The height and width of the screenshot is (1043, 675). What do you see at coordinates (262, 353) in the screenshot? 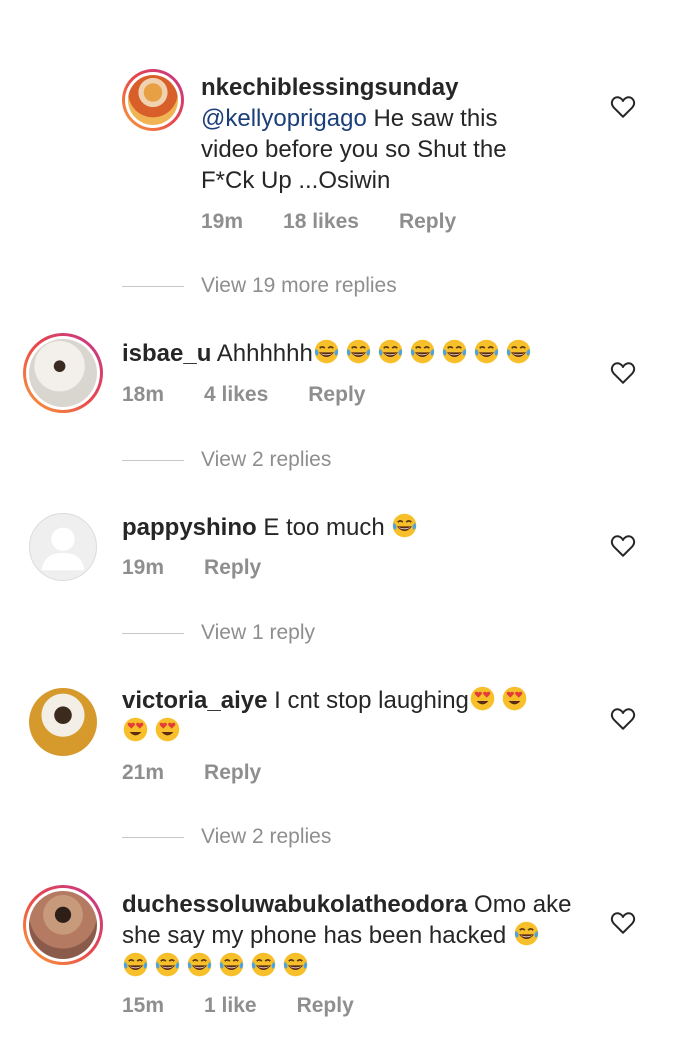
I see `comment-body: Ahhhhhh` at bounding box center [262, 353].